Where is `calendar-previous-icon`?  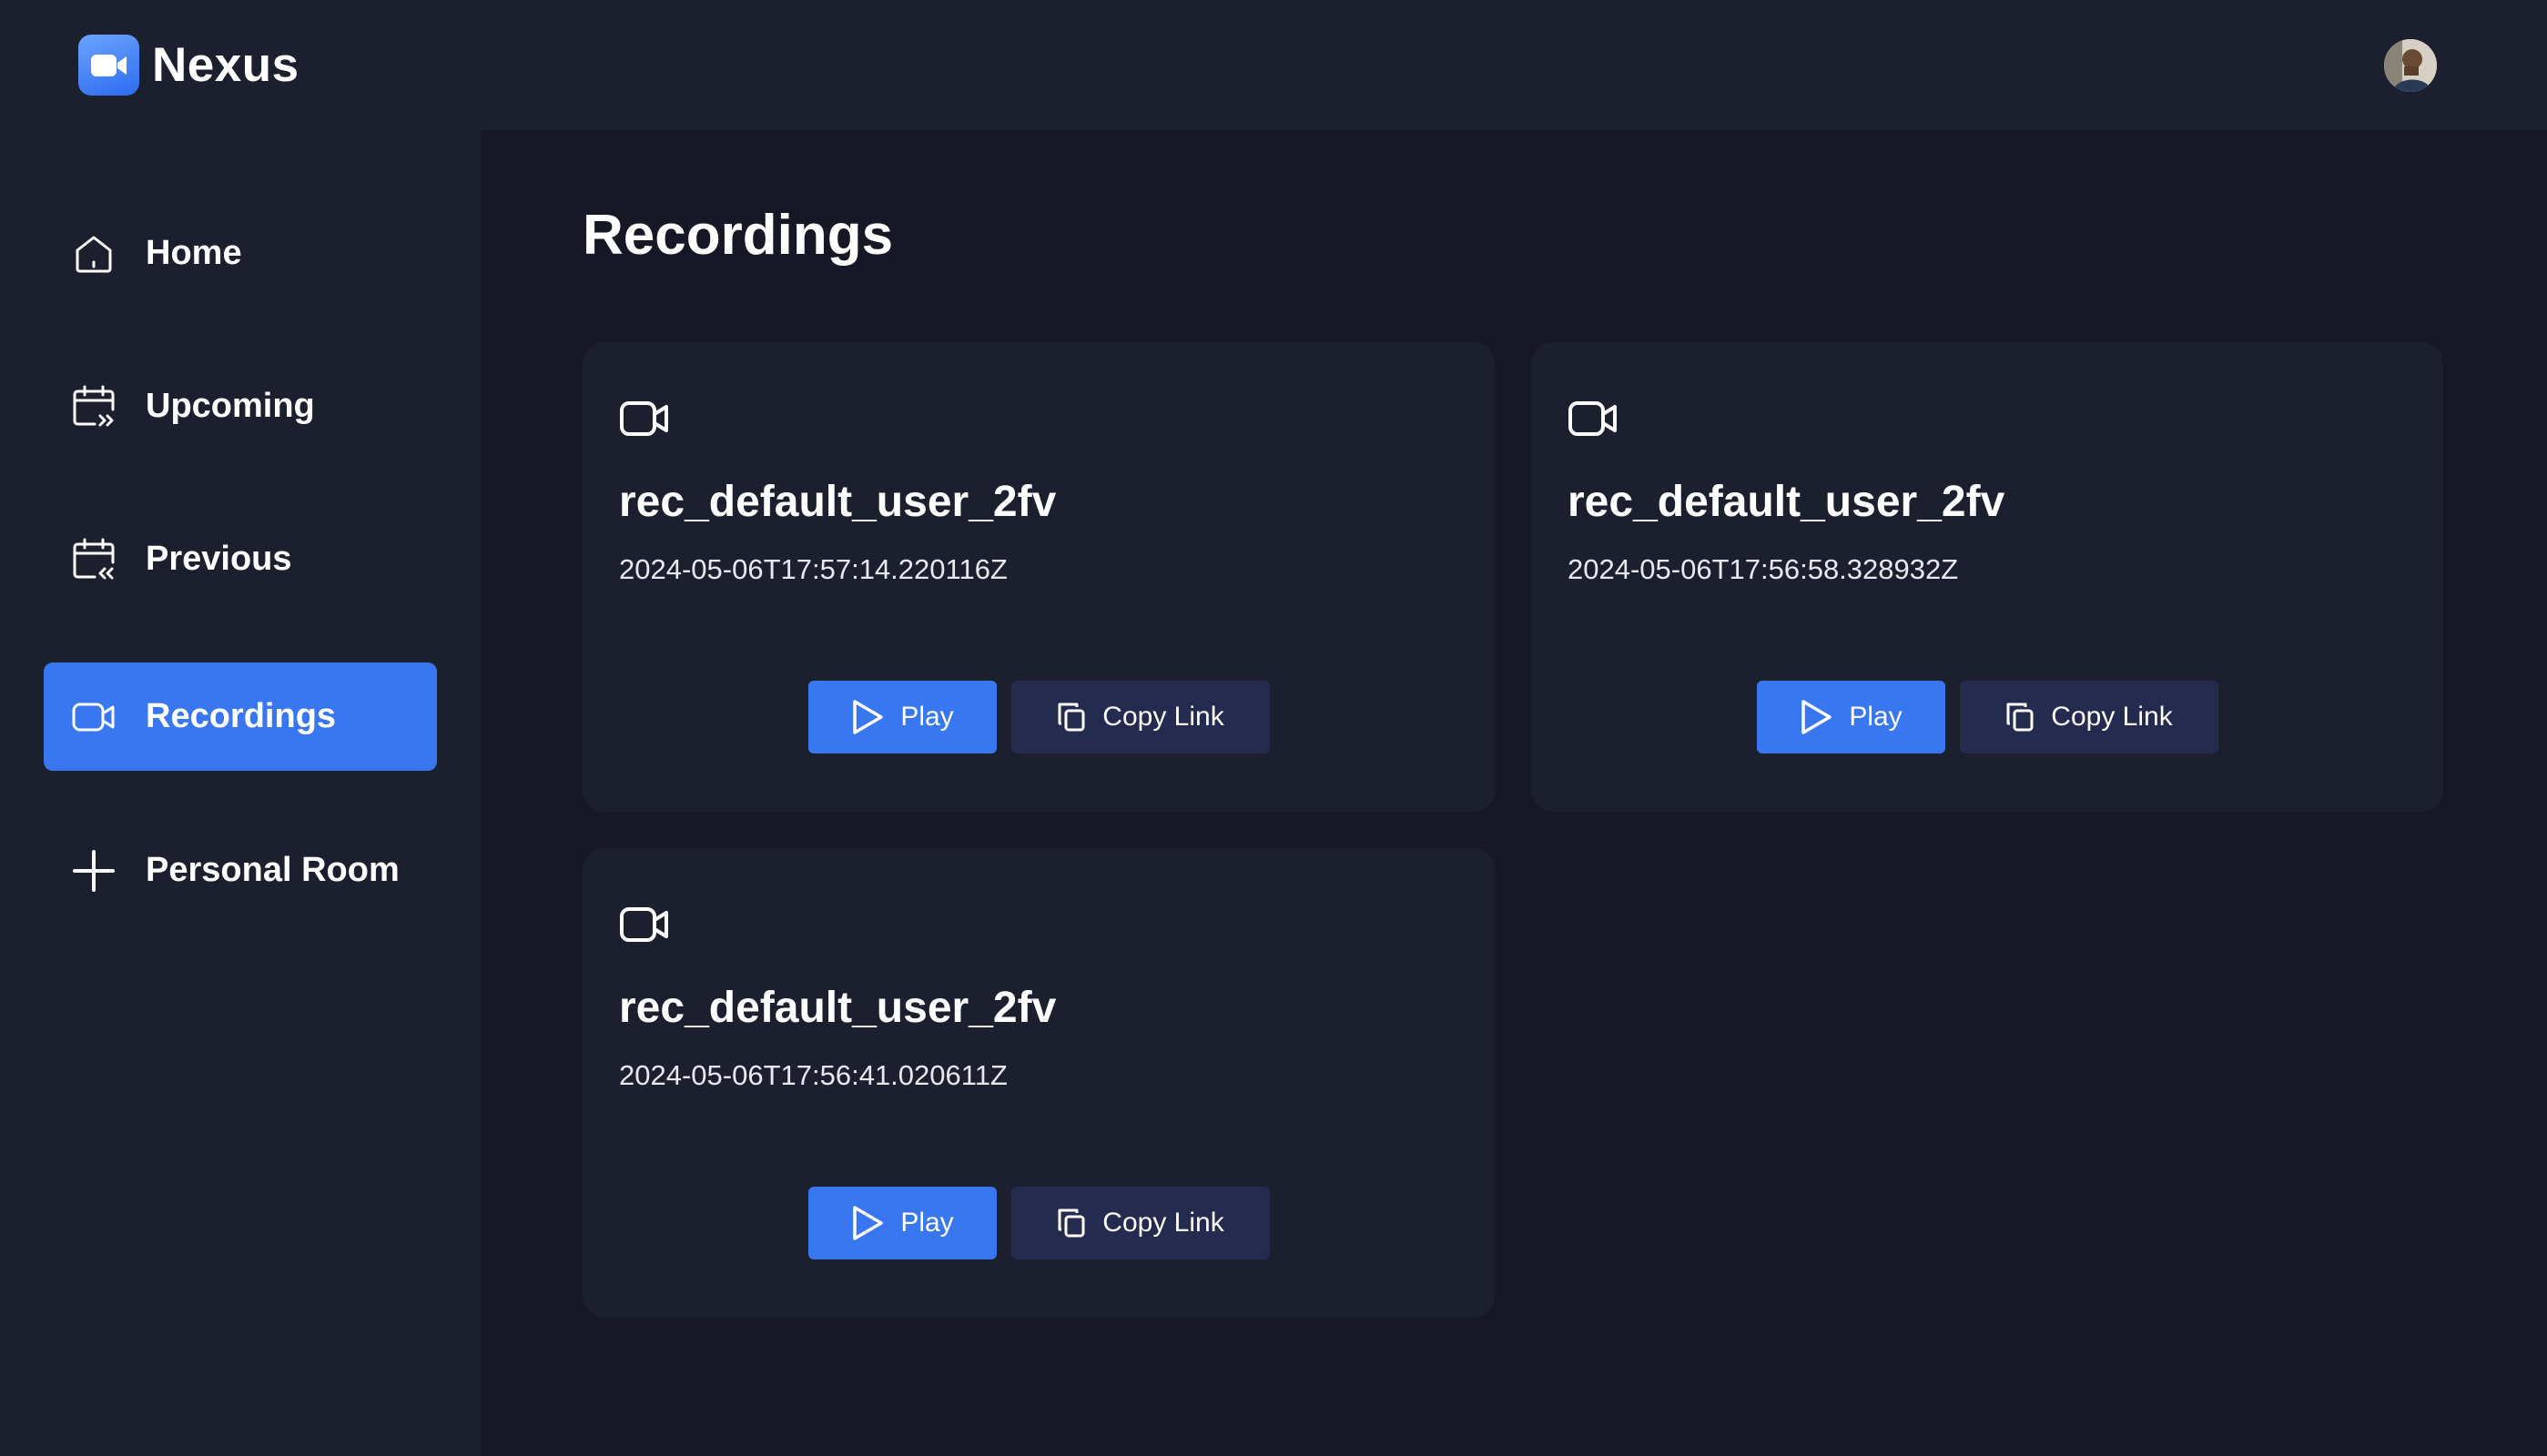
calendar-previous-icon is located at coordinates (94, 559).